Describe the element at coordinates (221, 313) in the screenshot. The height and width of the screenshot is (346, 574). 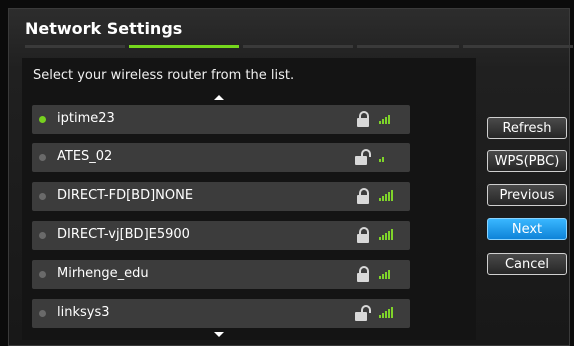
I see `network-row: linksys3` at that location.